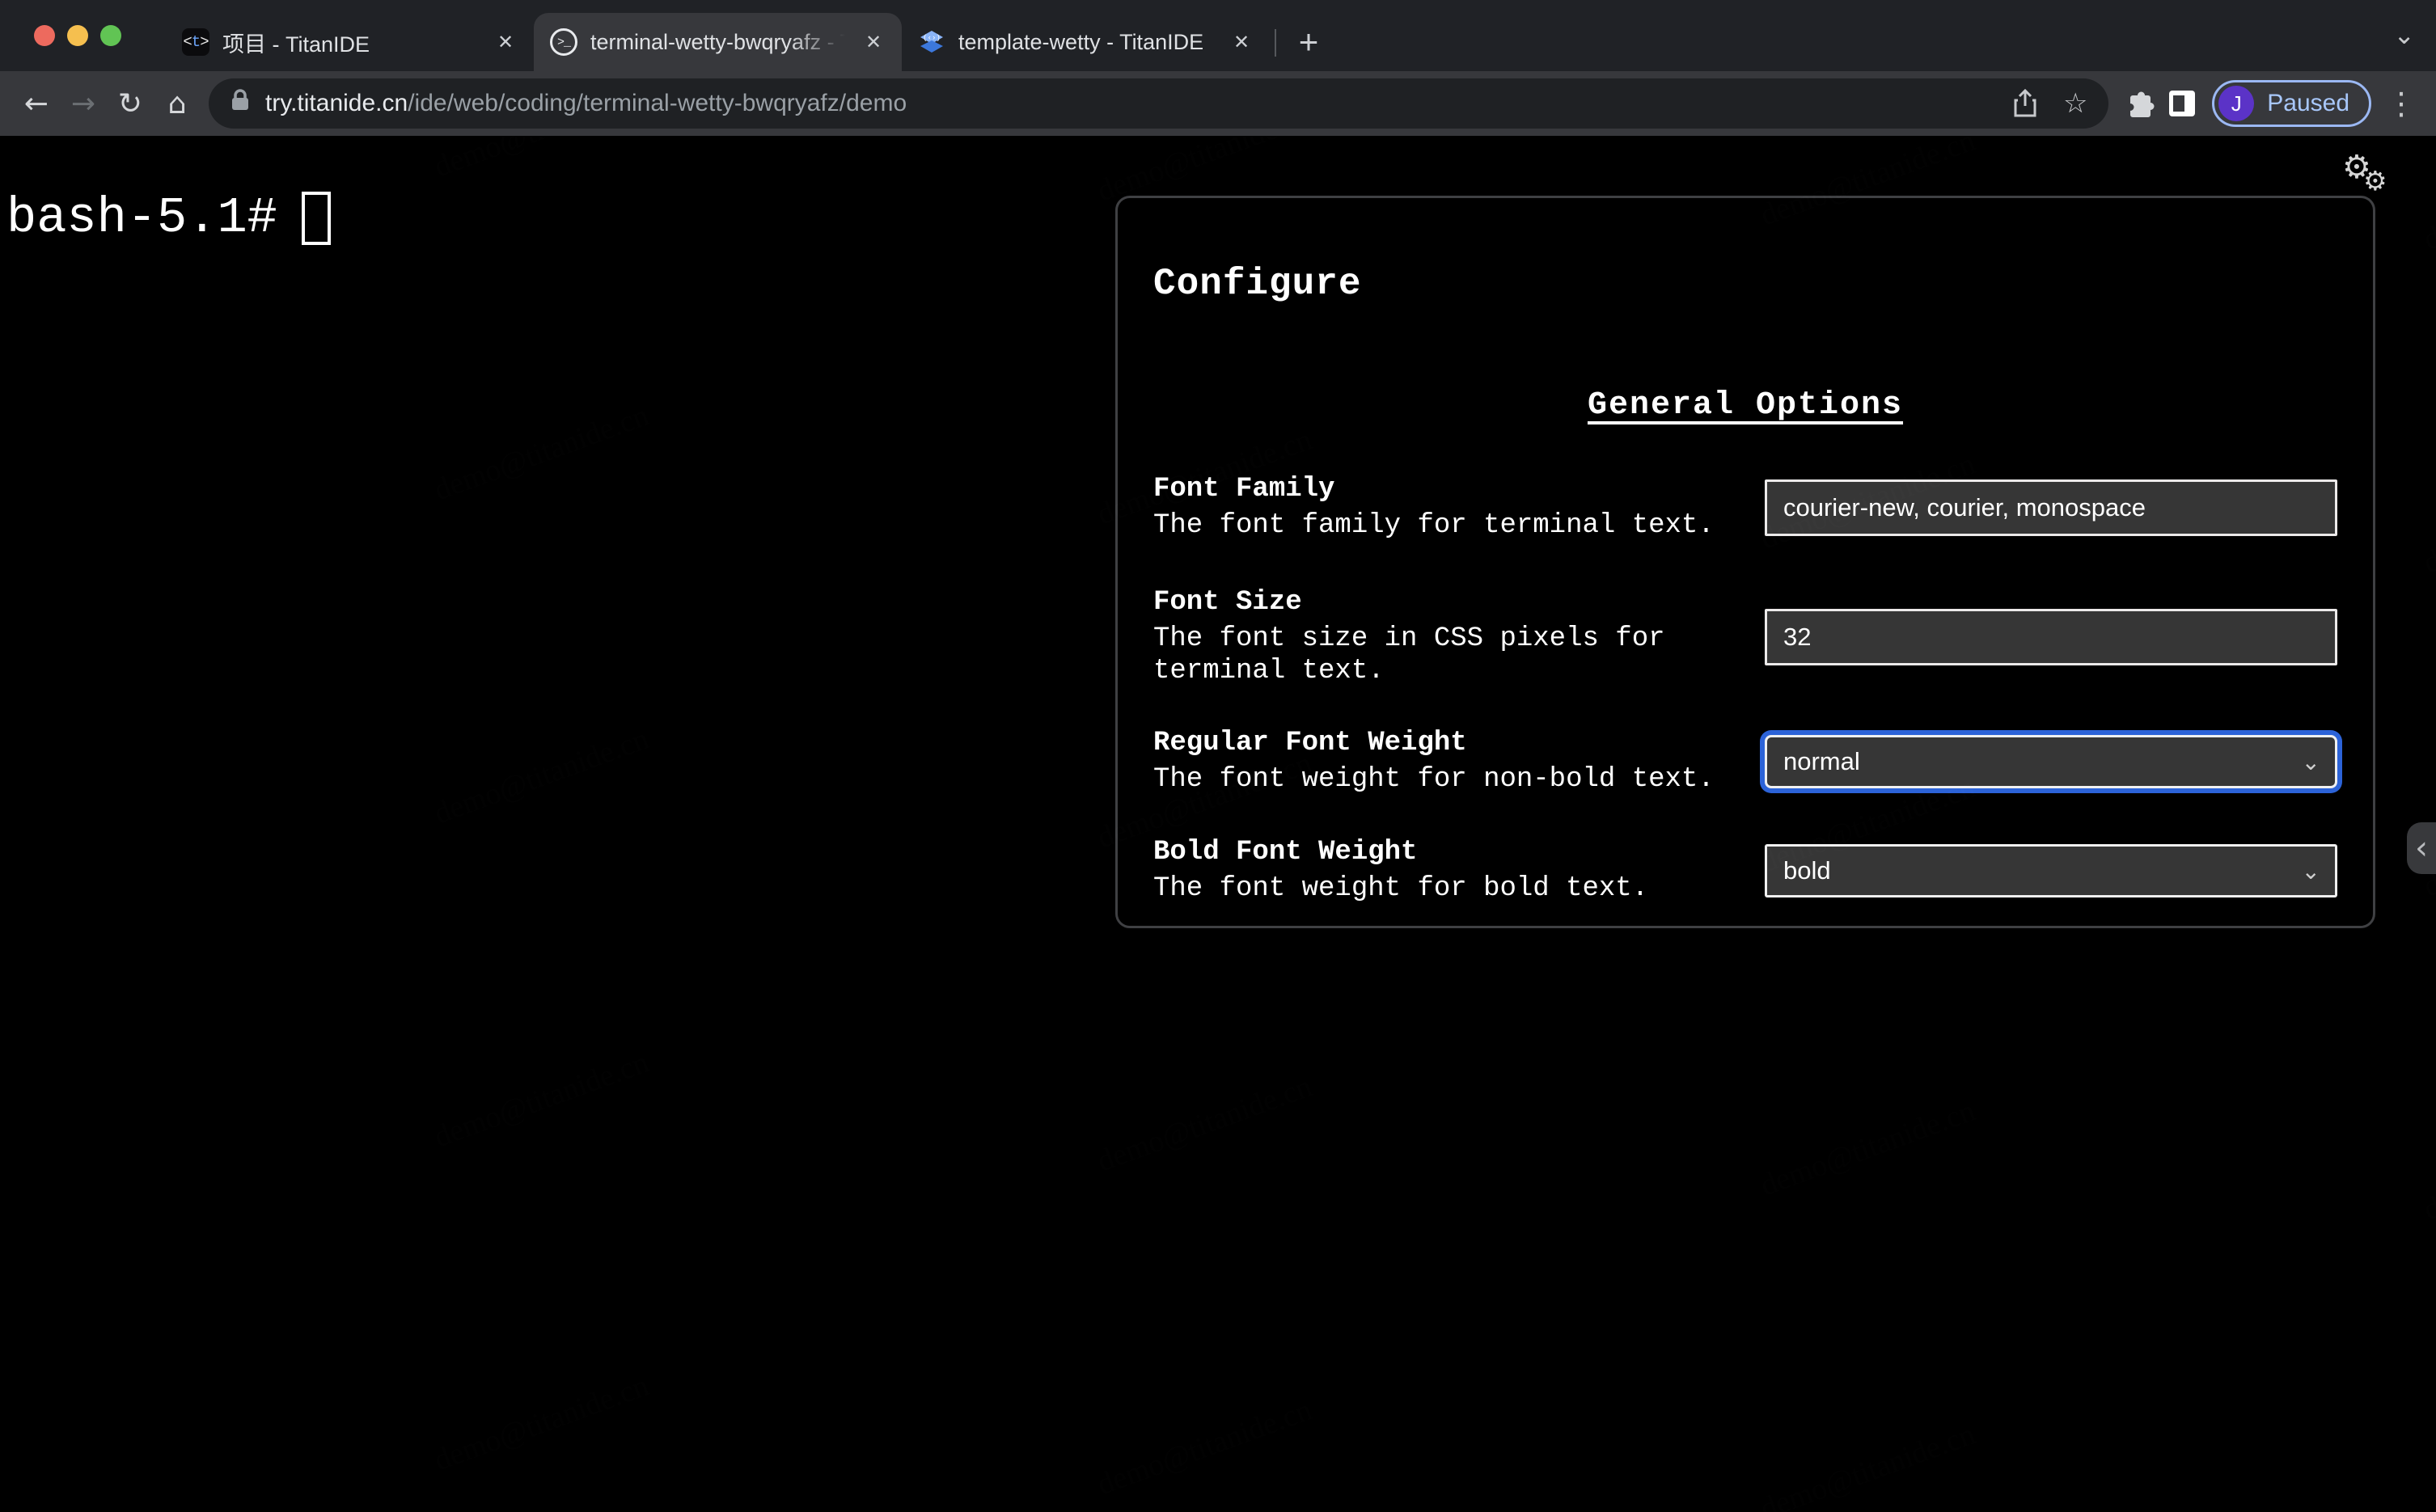 The width and height of the screenshot is (2436, 1512). I want to click on terminal-cursor, so click(316, 218).